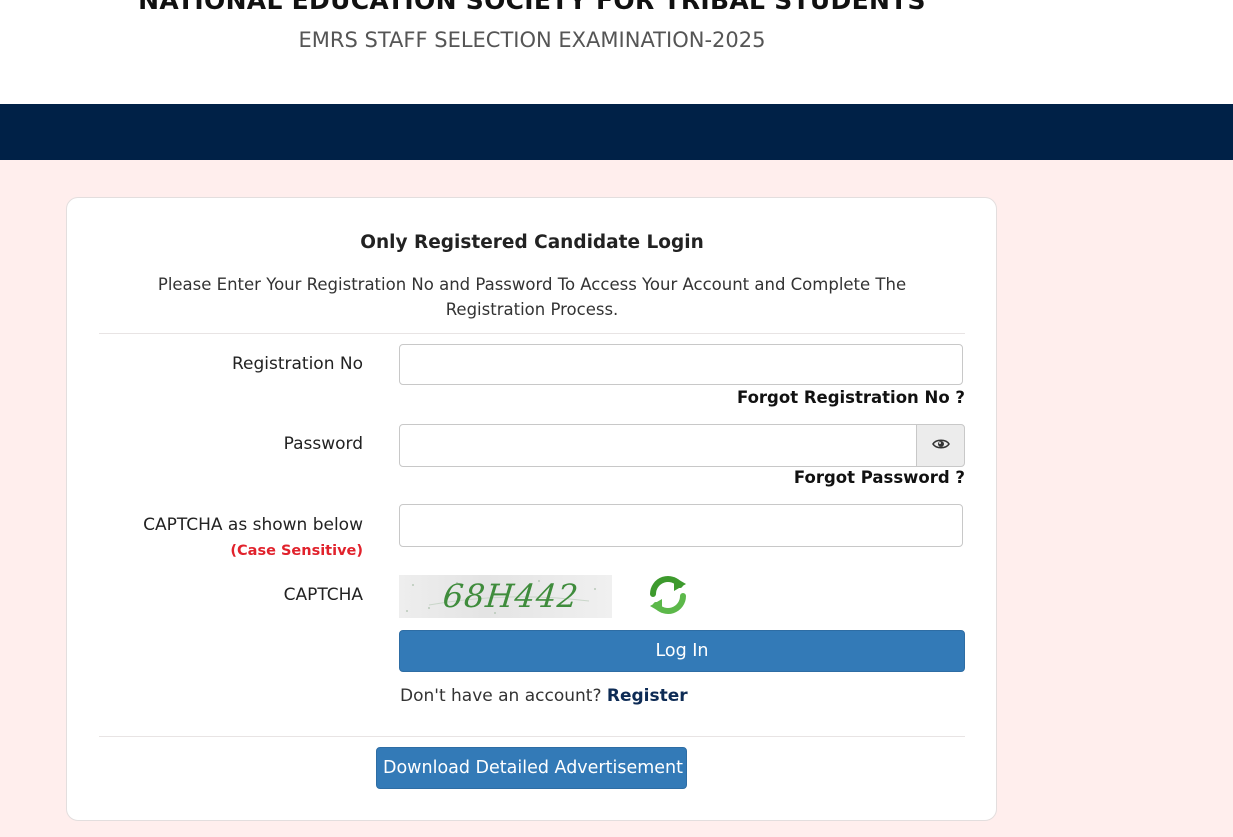 This screenshot has width=1233, height=837. I want to click on captcha-input-label: CAPTCHA as shown below (Case Sensitive), so click(228, 538).